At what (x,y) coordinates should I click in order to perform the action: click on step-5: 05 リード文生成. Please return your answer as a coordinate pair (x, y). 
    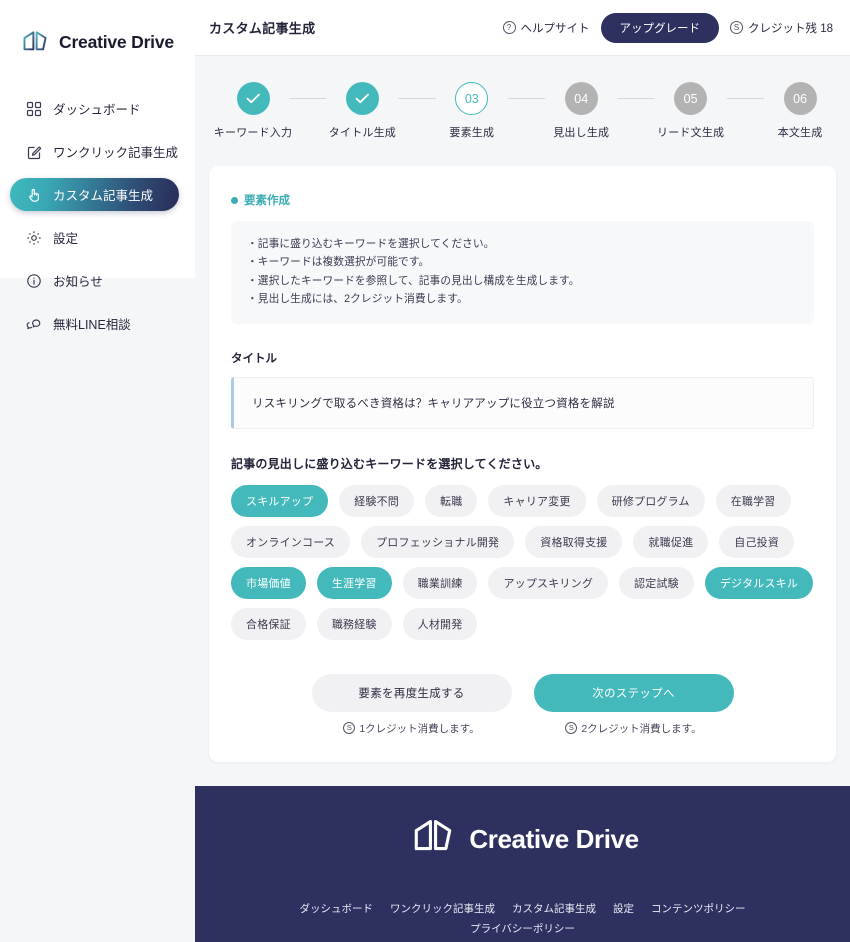
    Looking at the image, I should click on (691, 111).